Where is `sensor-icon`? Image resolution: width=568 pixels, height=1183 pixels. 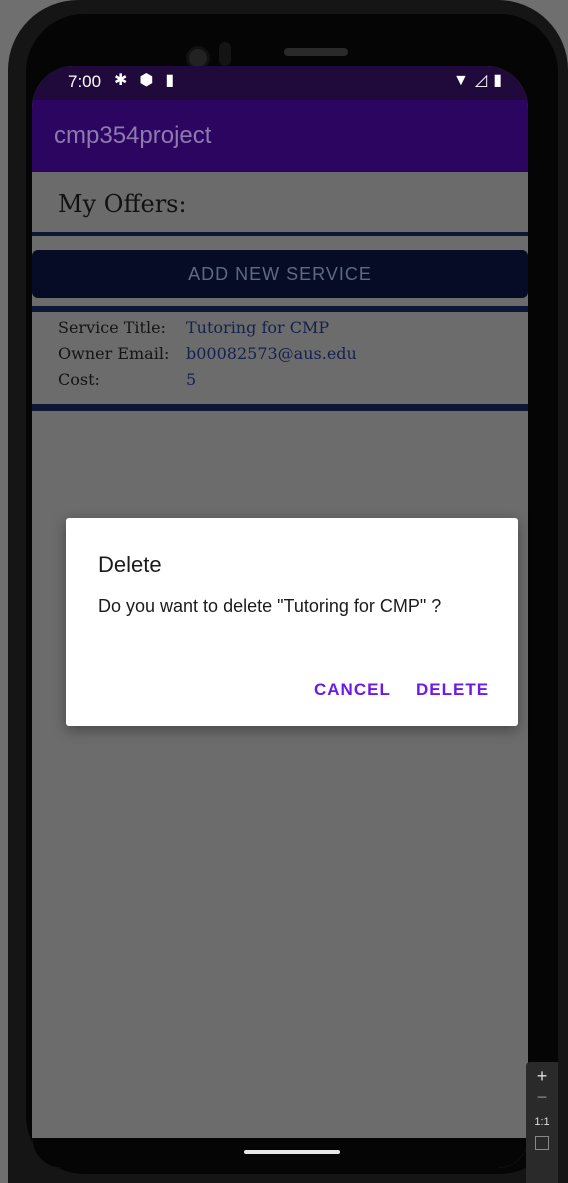 sensor-icon is located at coordinates (225, 54).